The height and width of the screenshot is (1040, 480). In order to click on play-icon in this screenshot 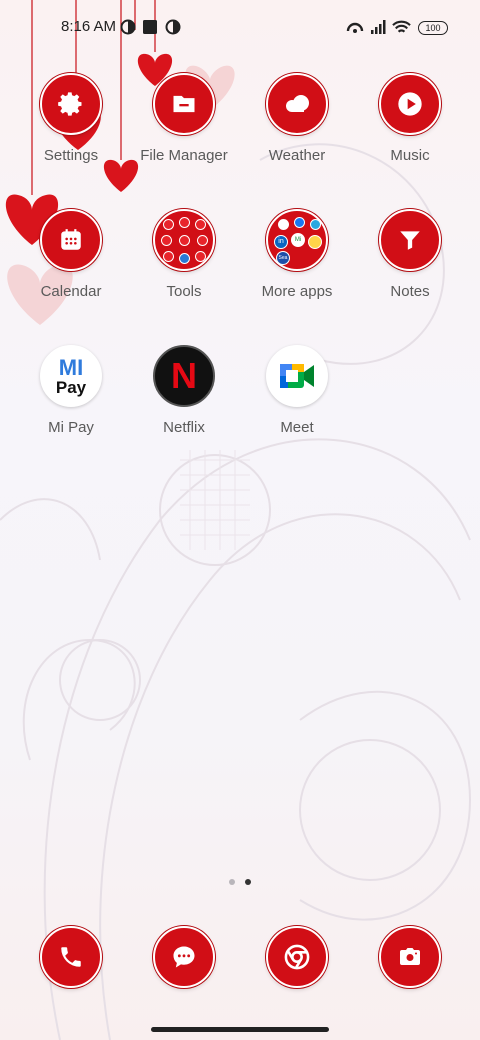, I will do `click(410, 104)`.